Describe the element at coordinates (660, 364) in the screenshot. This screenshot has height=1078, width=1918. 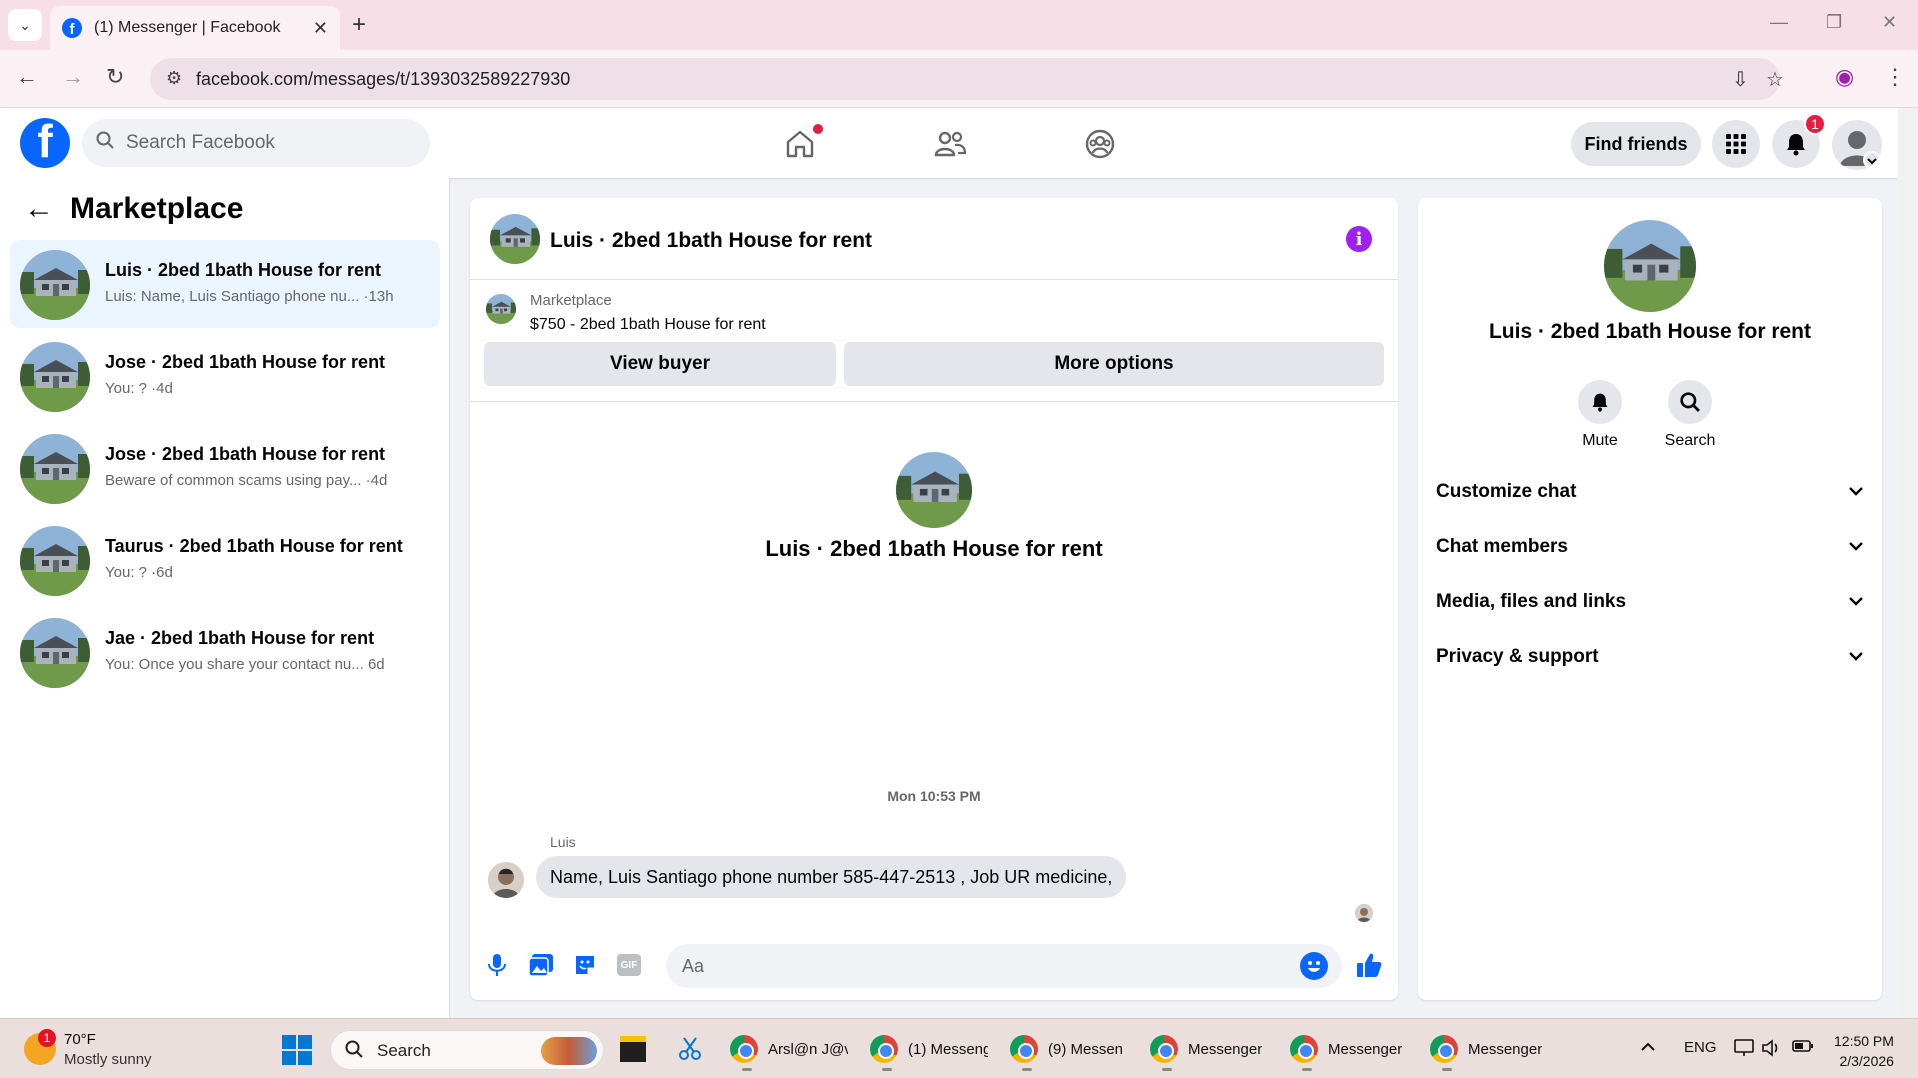
I see `view-buyer-button: View buyer` at that location.